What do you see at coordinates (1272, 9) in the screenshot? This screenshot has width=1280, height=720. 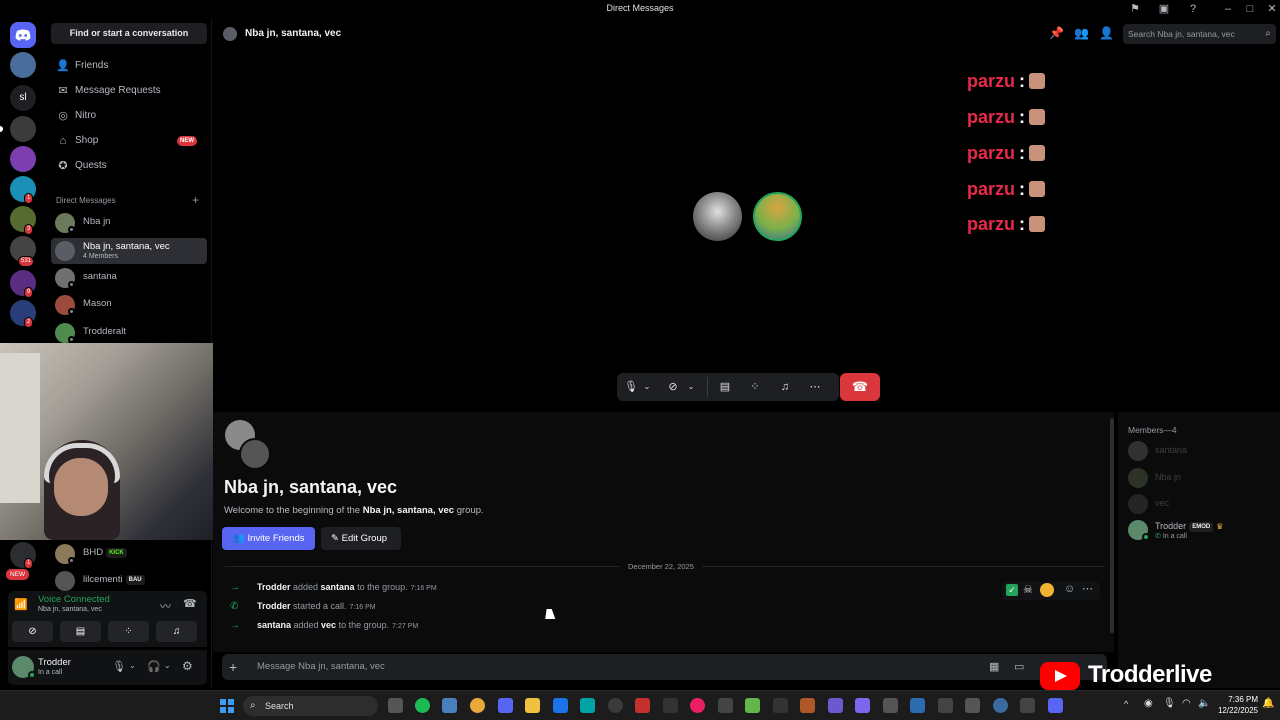 I see `close-icon: ✕` at bounding box center [1272, 9].